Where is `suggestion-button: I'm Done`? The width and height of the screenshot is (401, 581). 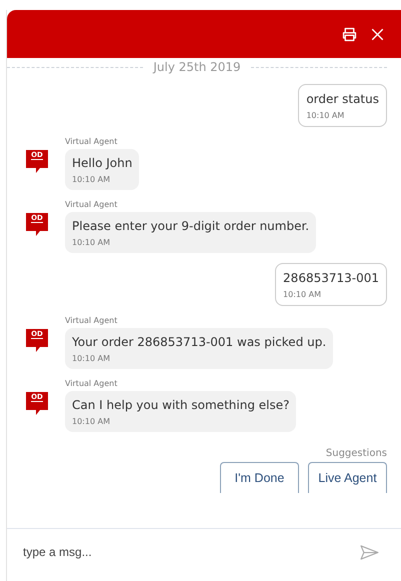 suggestion-button: I'm Done is located at coordinates (259, 477).